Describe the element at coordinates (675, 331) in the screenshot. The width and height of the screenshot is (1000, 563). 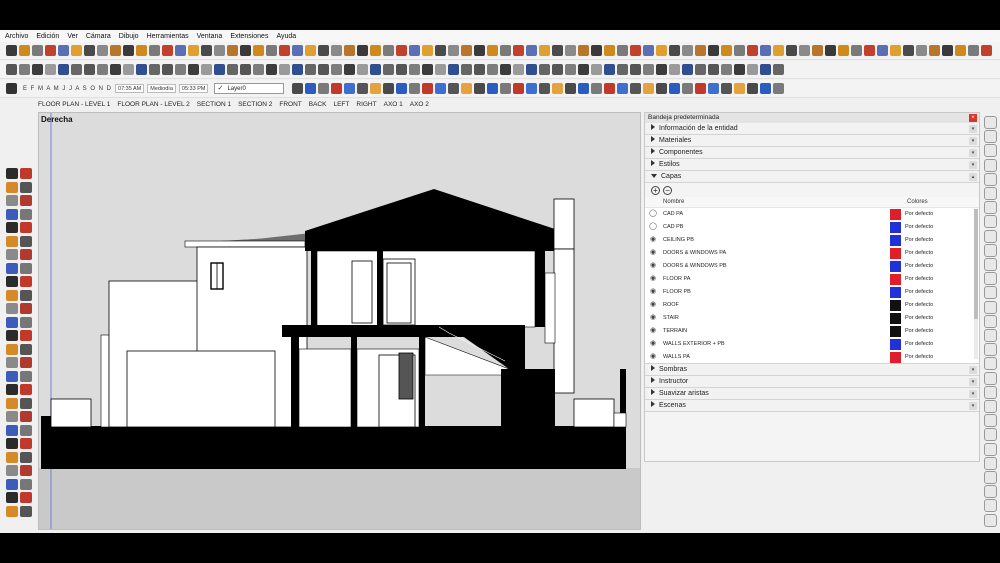
I see `layer-name: TERRAIN` at that location.